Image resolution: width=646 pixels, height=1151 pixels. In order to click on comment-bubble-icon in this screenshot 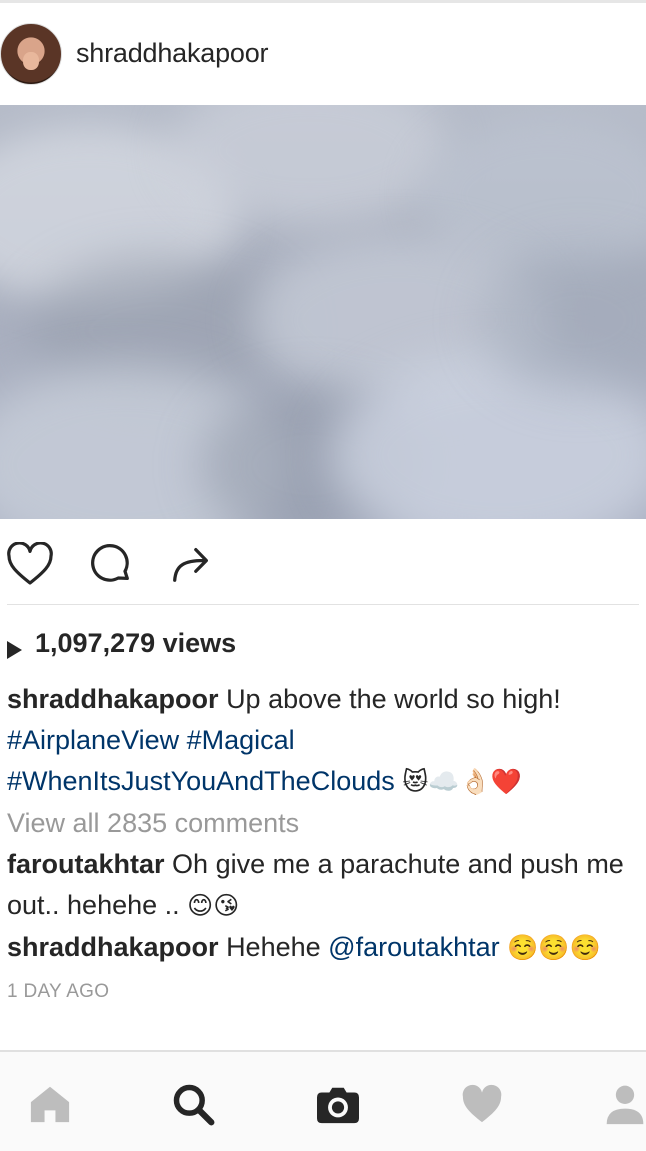, I will do `click(110, 563)`.